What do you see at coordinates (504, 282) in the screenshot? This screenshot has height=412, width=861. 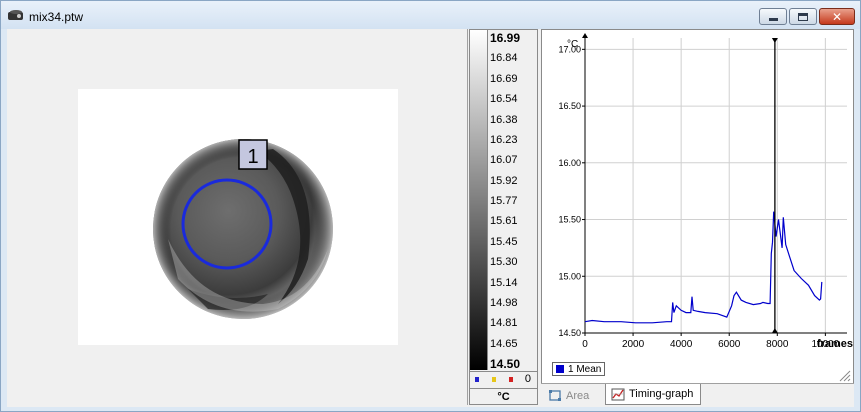 I see `scale-label: 15.14` at bounding box center [504, 282].